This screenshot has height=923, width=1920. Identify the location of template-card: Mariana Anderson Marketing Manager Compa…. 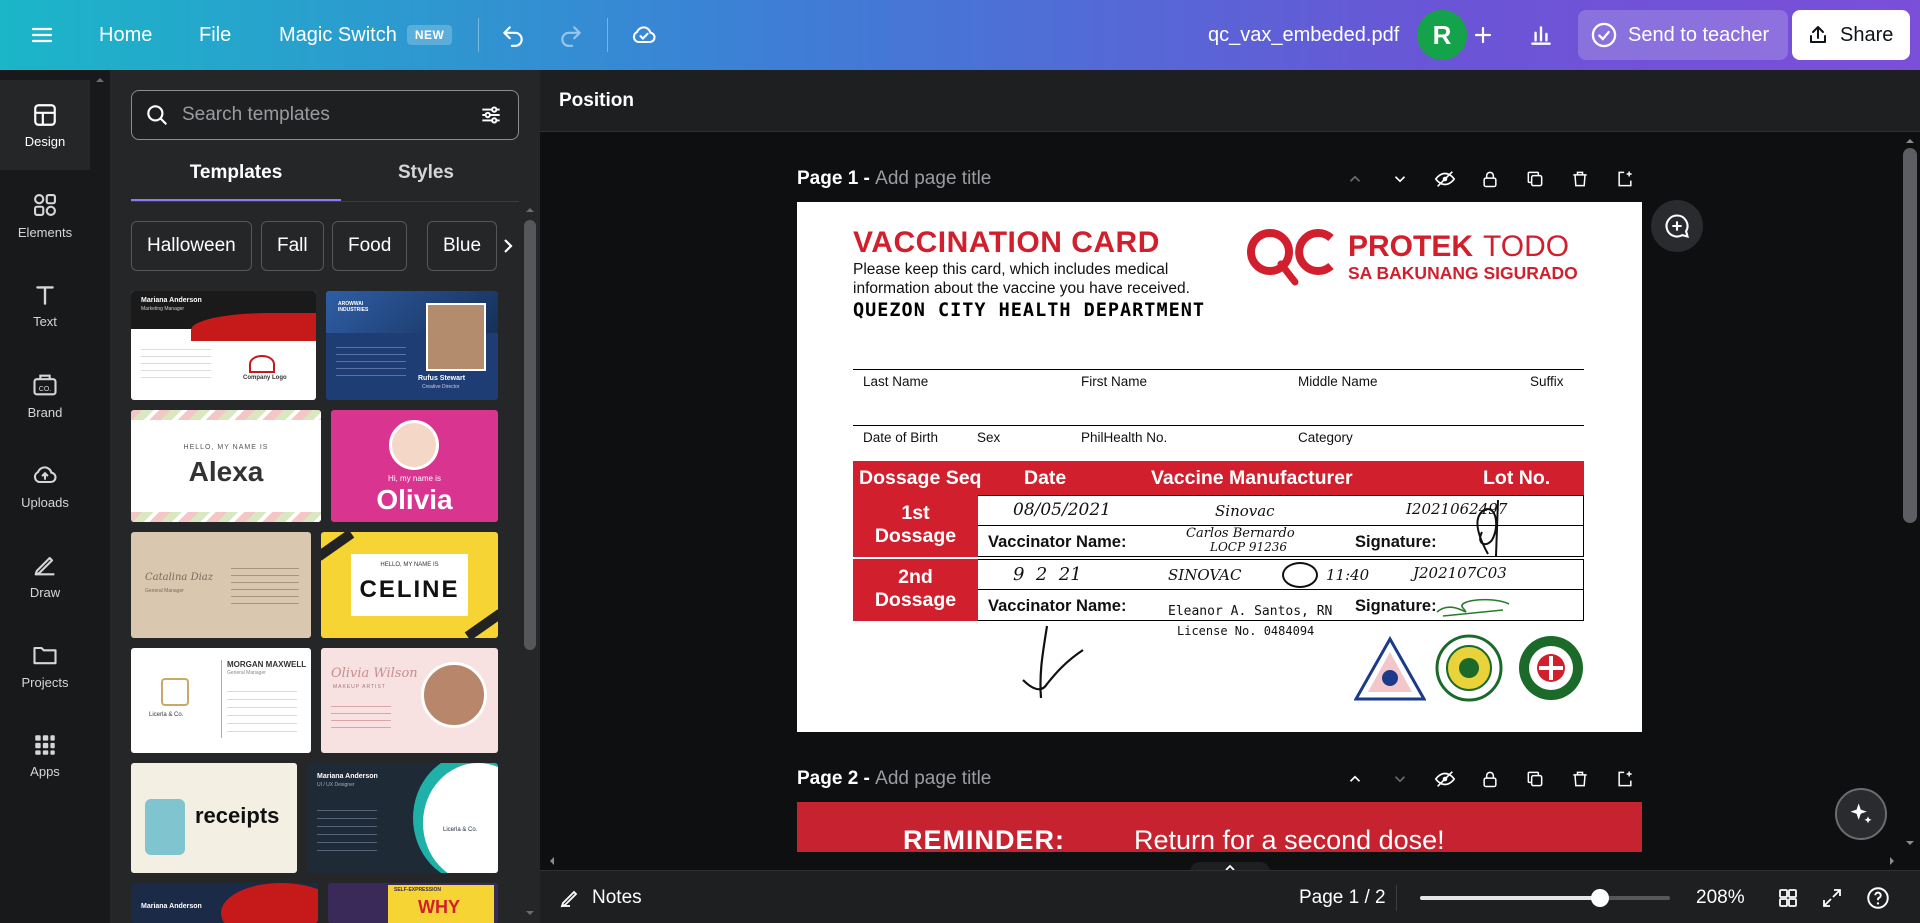
(223, 345).